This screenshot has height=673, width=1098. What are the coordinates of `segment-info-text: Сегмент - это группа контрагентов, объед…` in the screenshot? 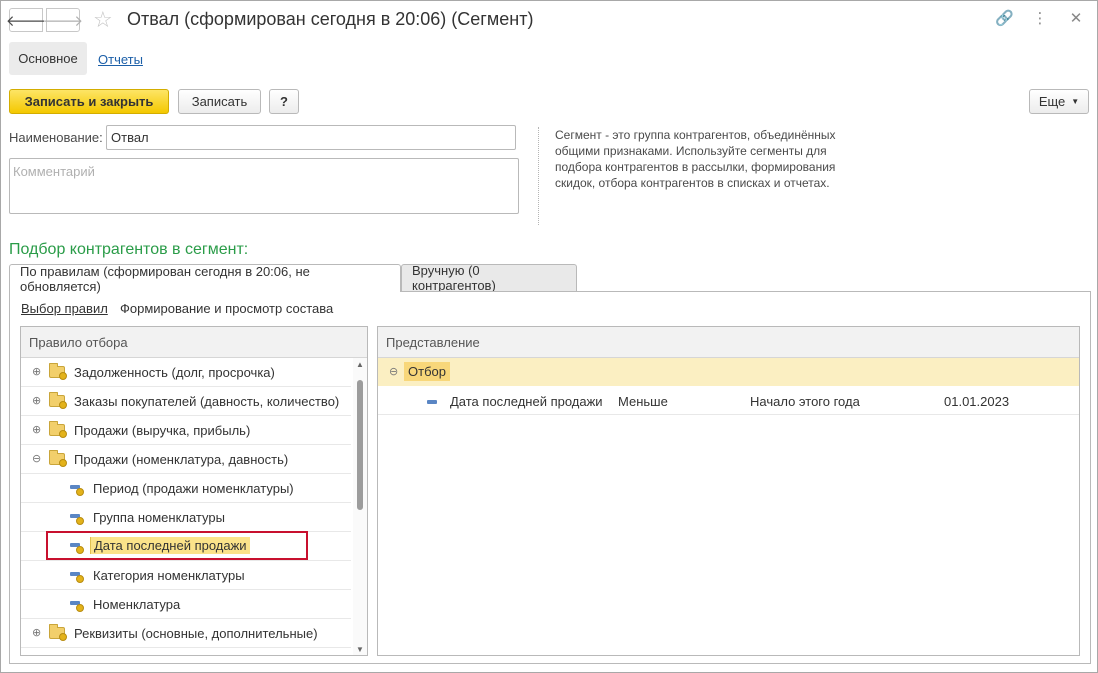 It's located at (695, 159).